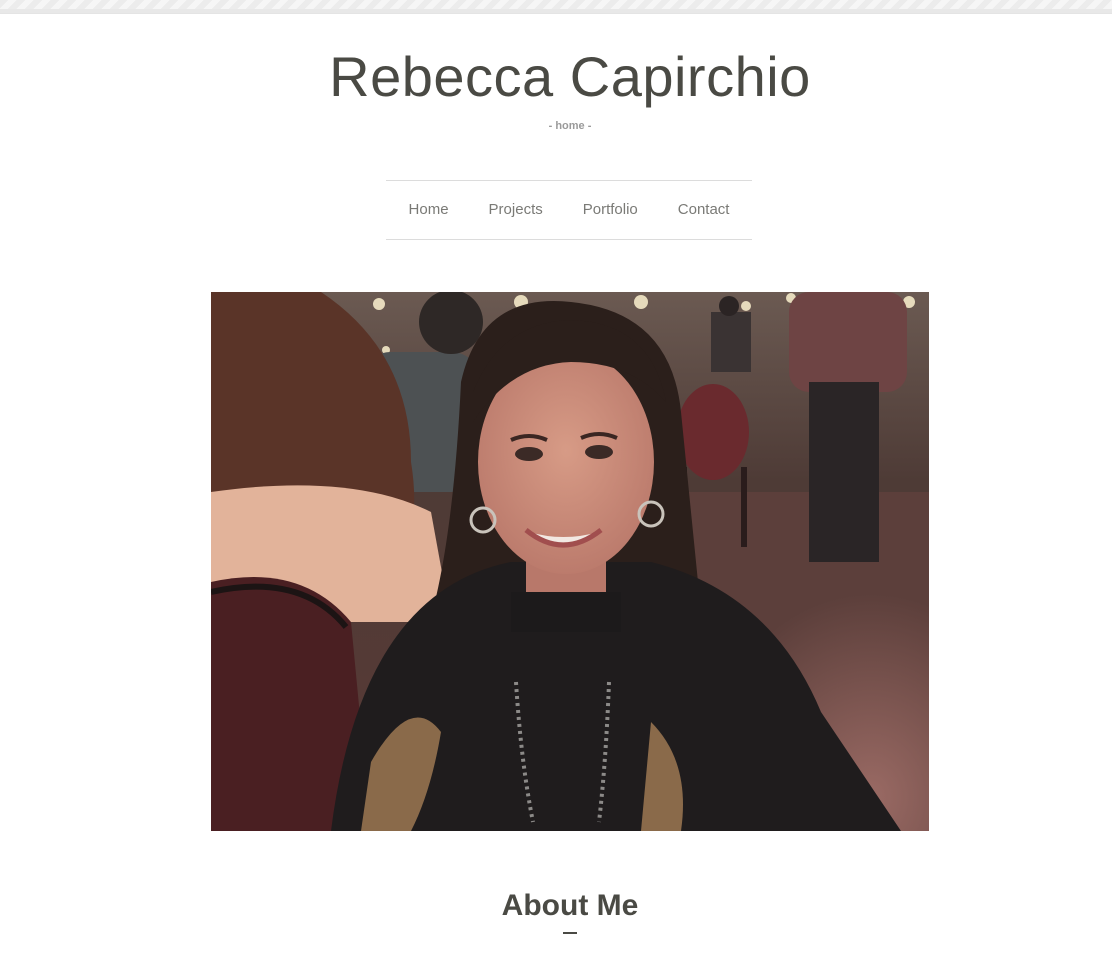 This screenshot has width=1112, height=954. What do you see at coordinates (556, 7) in the screenshot?
I see `top-decorative-band` at bounding box center [556, 7].